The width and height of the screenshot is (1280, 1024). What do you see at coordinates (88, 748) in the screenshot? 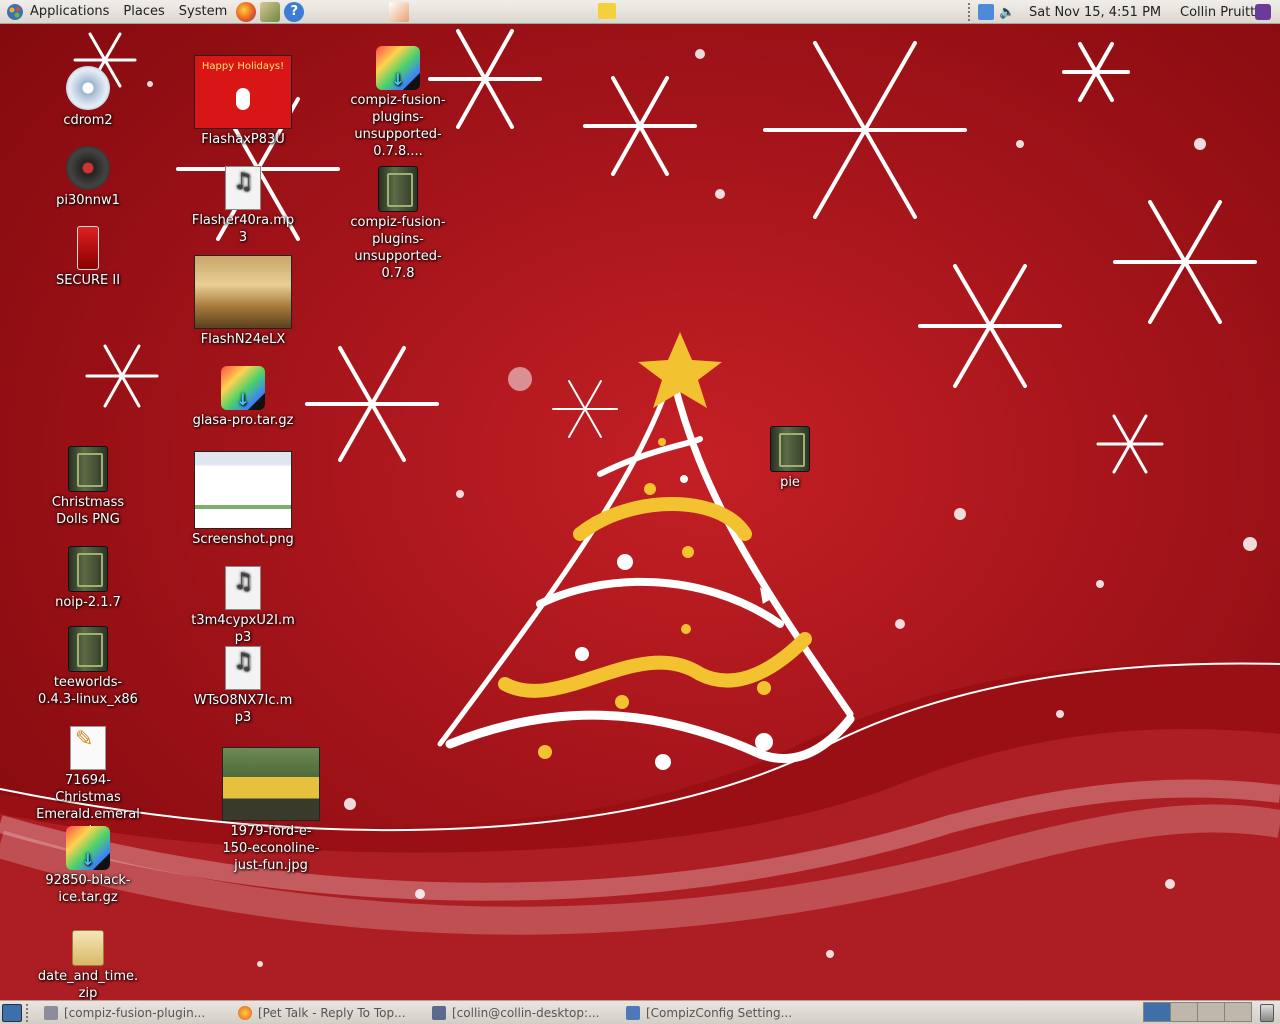
I see `document-icon: ✎` at bounding box center [88, 748].